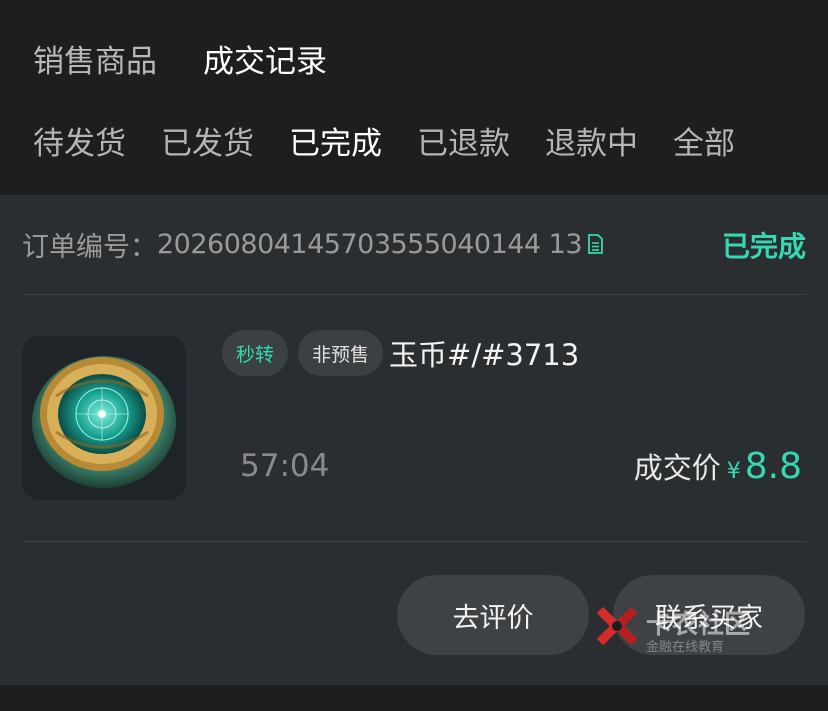  What do you see at coordinates (95, 58) in the screenshot?
I see `tab-sales-items: 销售商品` at bounding box center [95, 58].